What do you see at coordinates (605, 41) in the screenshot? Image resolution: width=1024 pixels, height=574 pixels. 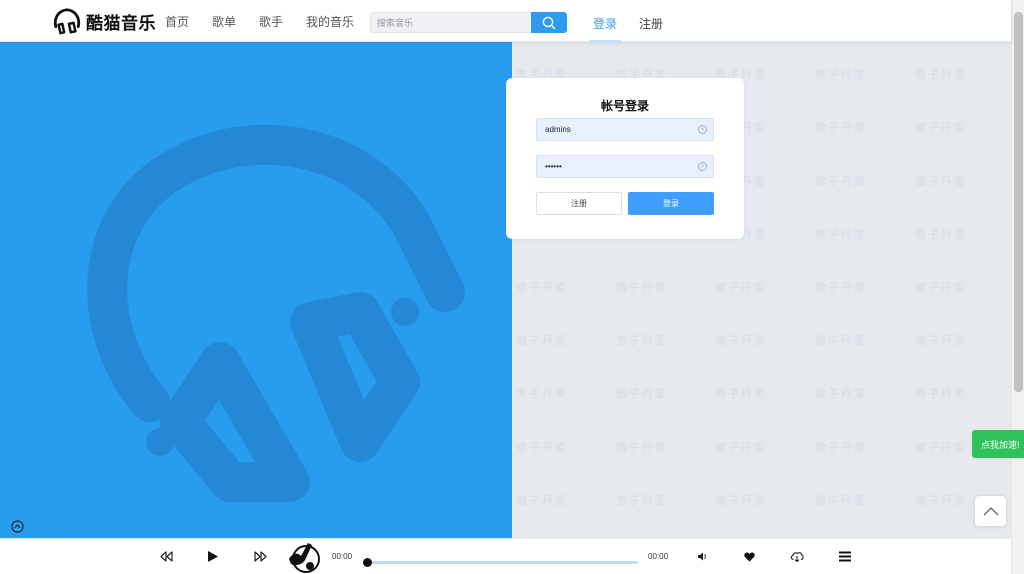 I see `active-tab-indicator` at bounding box center [605, 41].